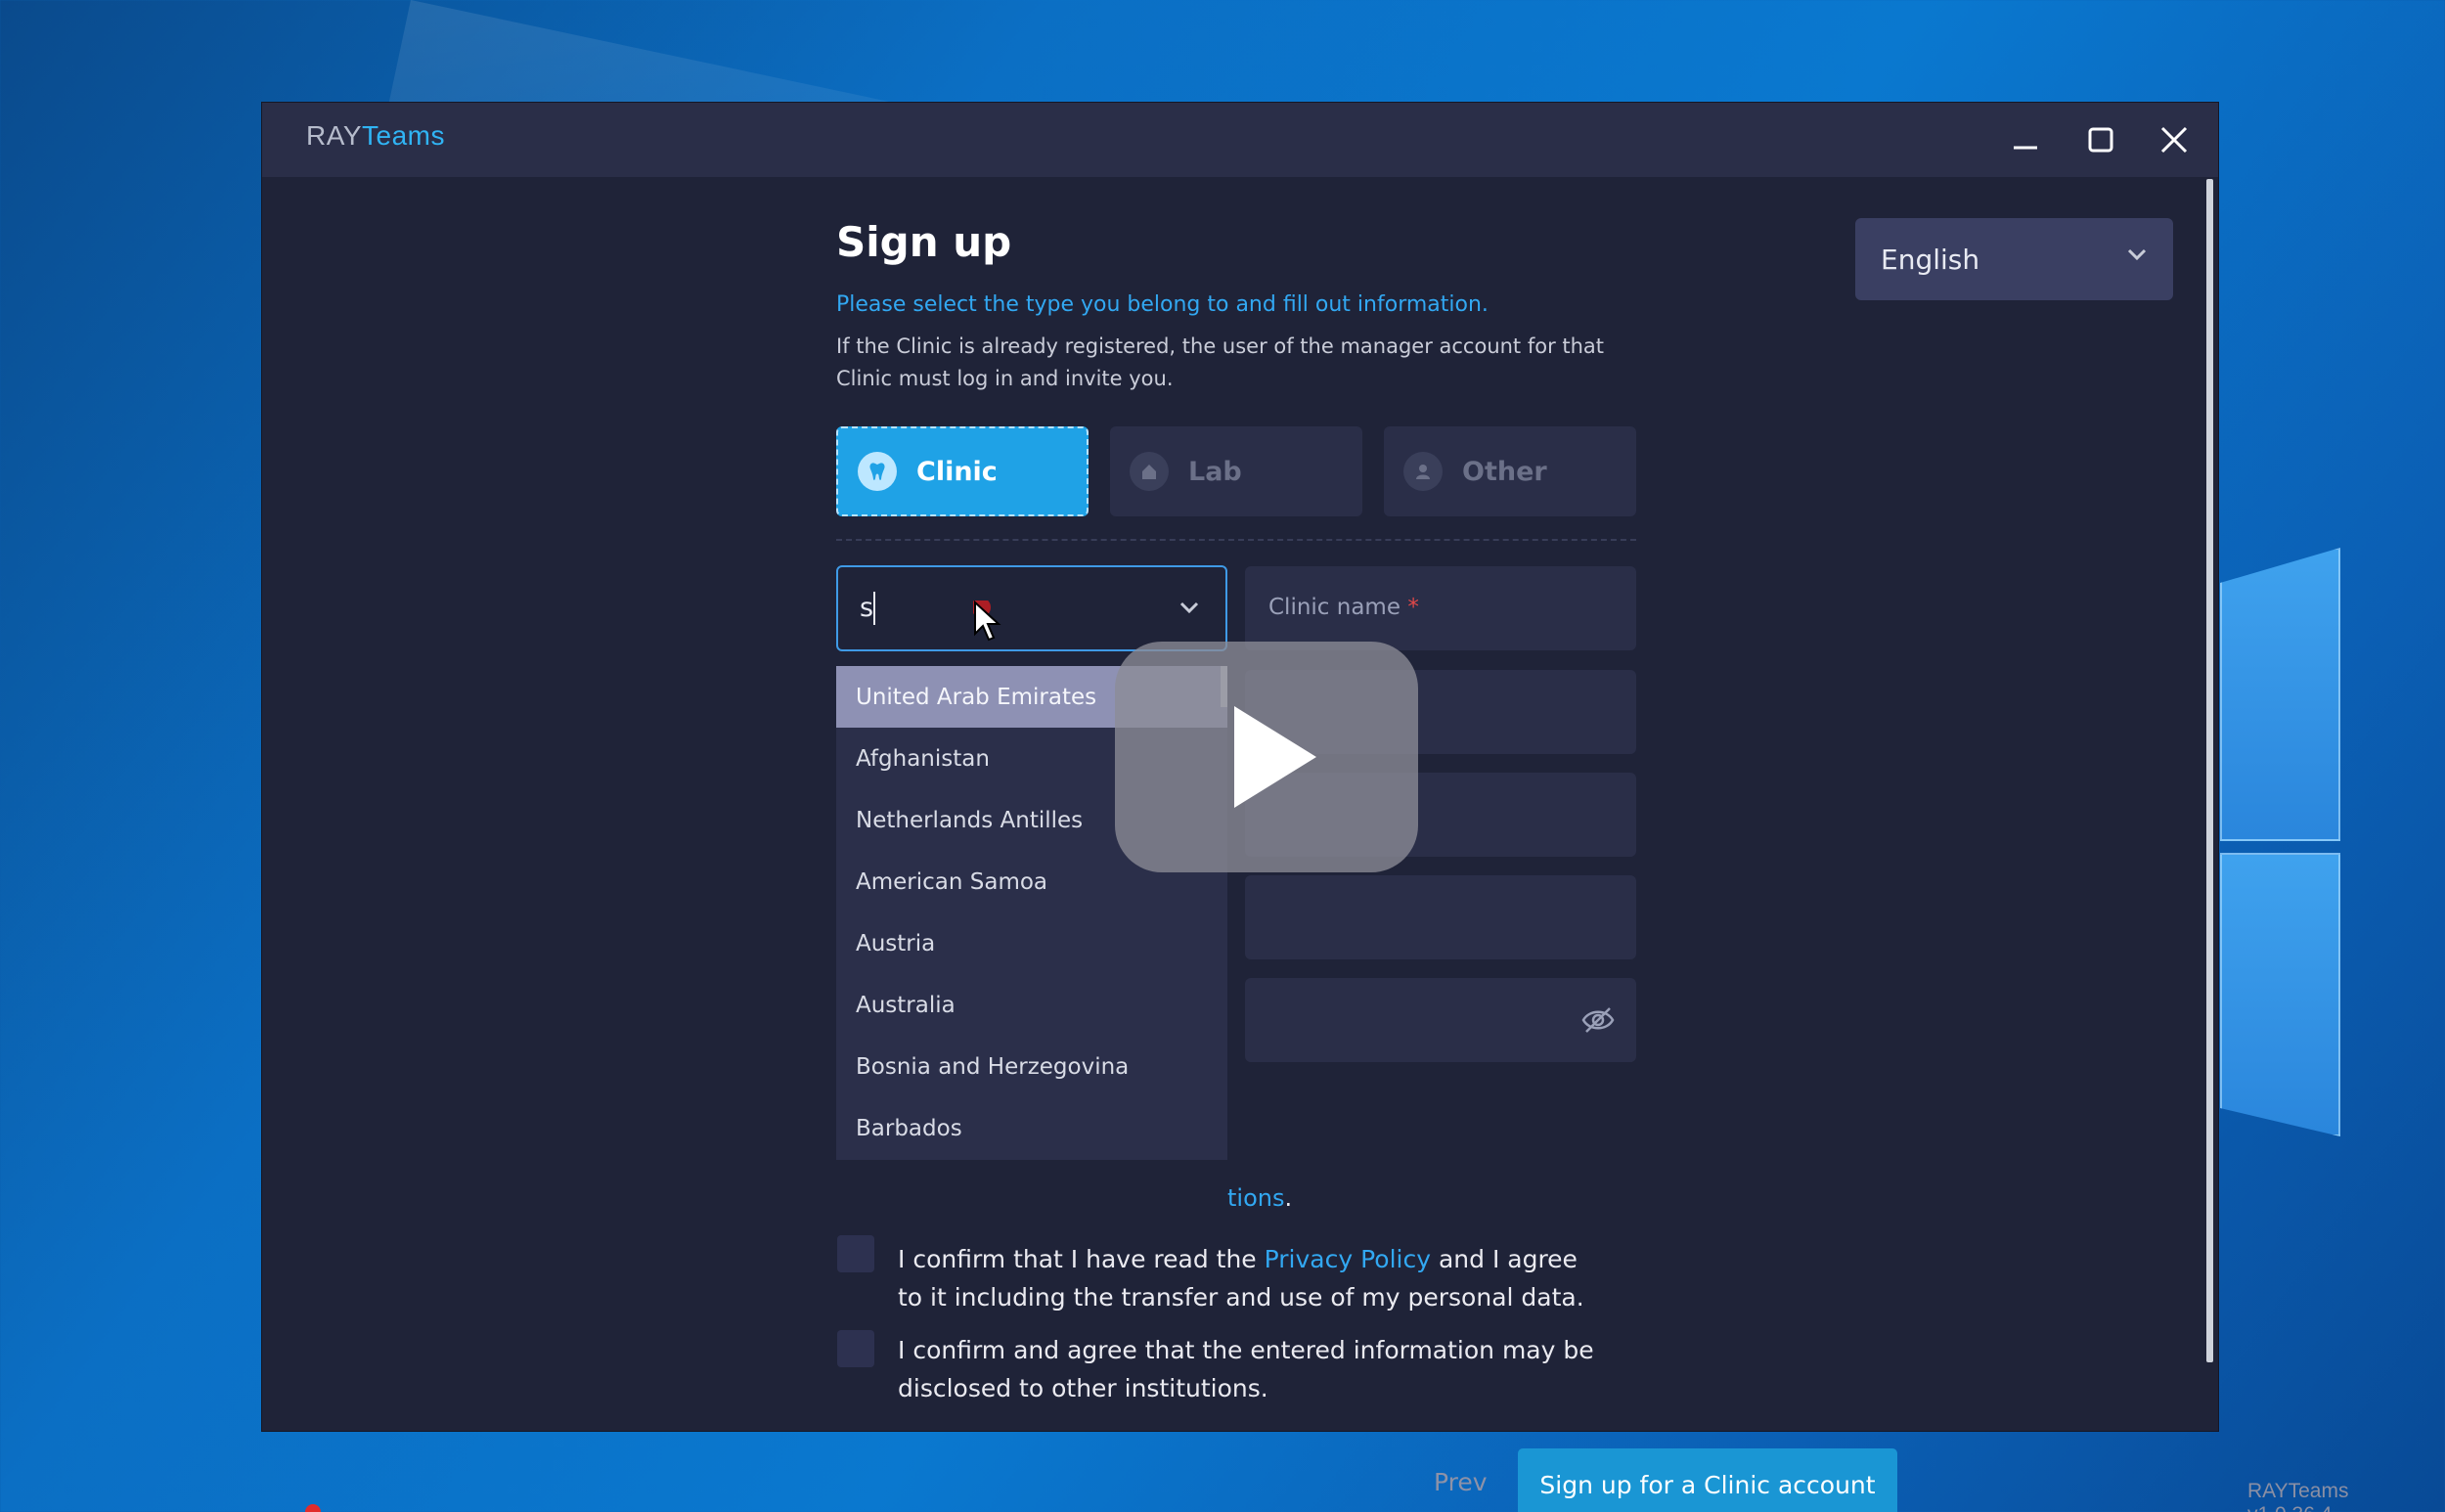 The height and width of the screenshot is (1512, 2445). What do you see at coordinates (1440, 1020) in the screenshot?
I see `password-field` at bounding box center [1440, 1020].